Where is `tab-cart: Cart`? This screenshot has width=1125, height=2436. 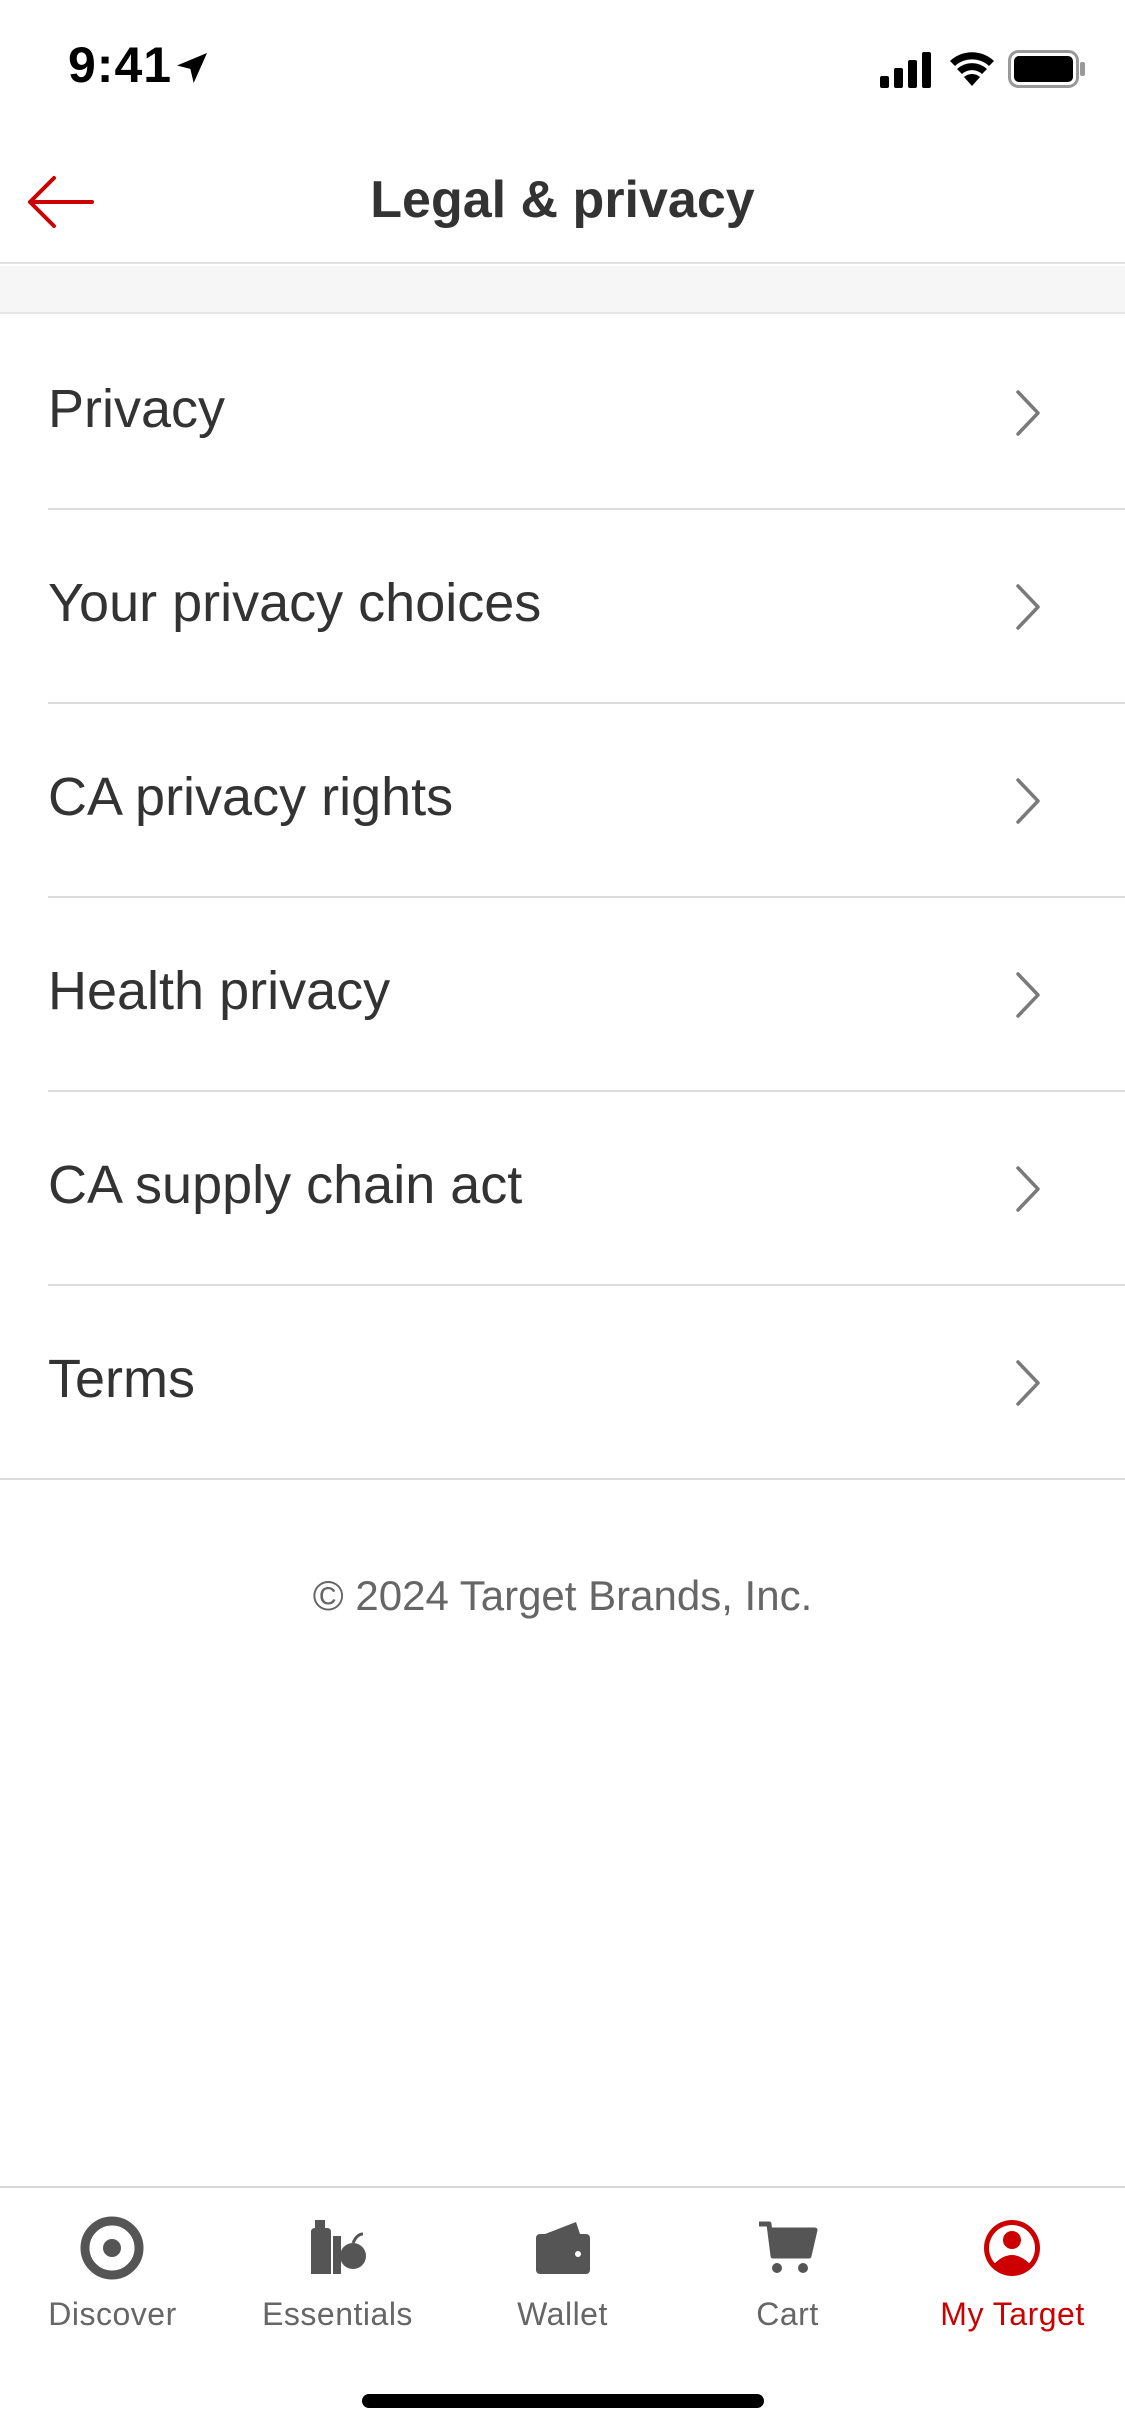 tab-cart: Cart is located at coordinates (787, 2273).